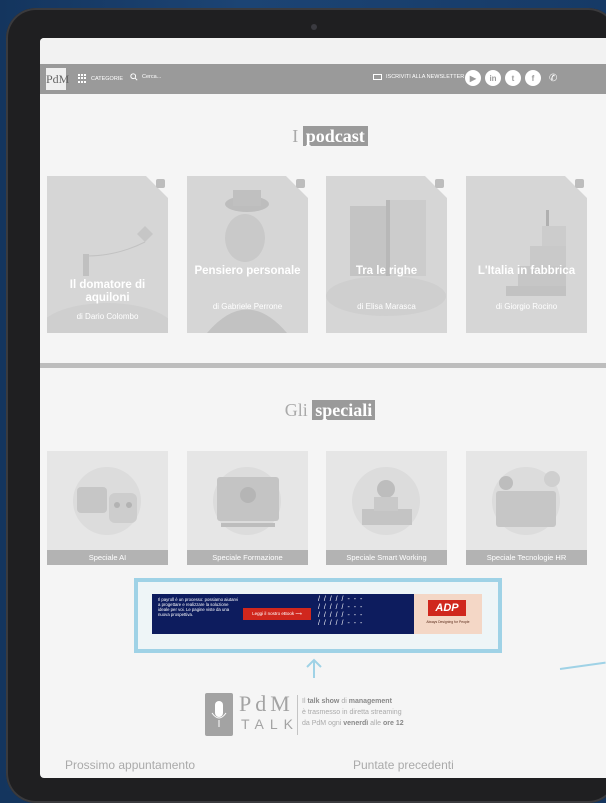  I want to click on special-card-formazione: Speciale Formazione, so click(247, 508).